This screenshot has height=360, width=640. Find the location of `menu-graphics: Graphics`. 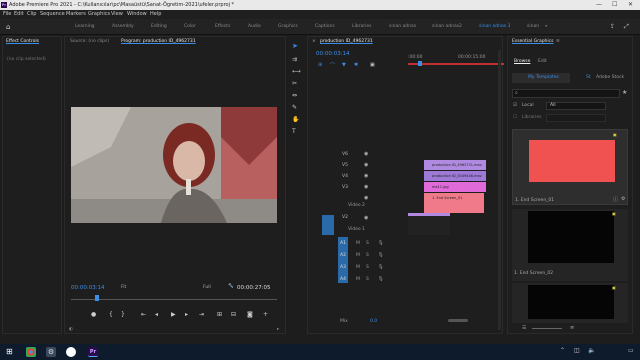

menu-graphics: Graphics is located at coordinates (99, 14).